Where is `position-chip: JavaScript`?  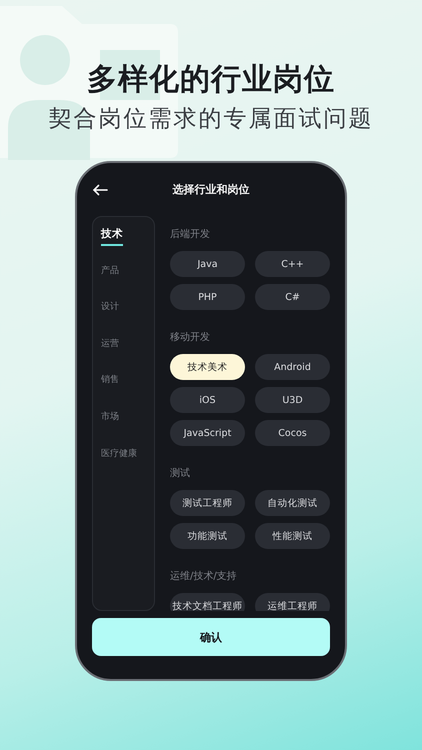
position-chip: JavaScript is located at coordinates (207, 433).